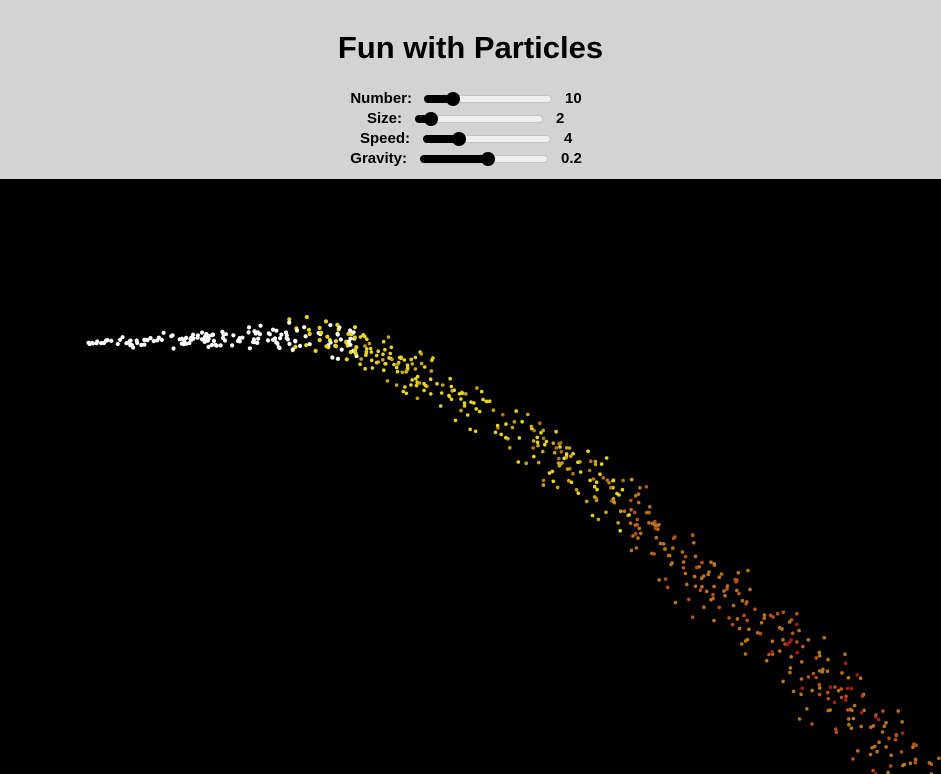 The height and width of the screenshot is (774, 941). What do you see at coordinates (487, 139) in the screenshot?
I see `speed-slider` at bounding box center [487, 139].